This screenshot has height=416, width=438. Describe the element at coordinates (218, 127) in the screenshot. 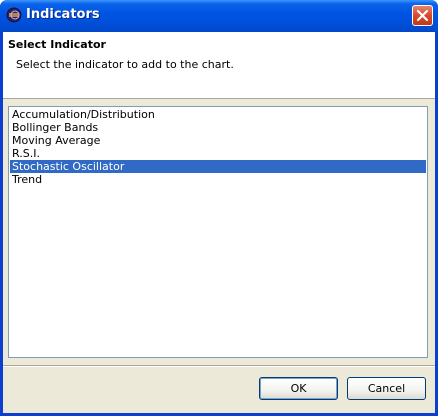

I see `list-item-bollinger-bands: Bollinger Bands` at that location.